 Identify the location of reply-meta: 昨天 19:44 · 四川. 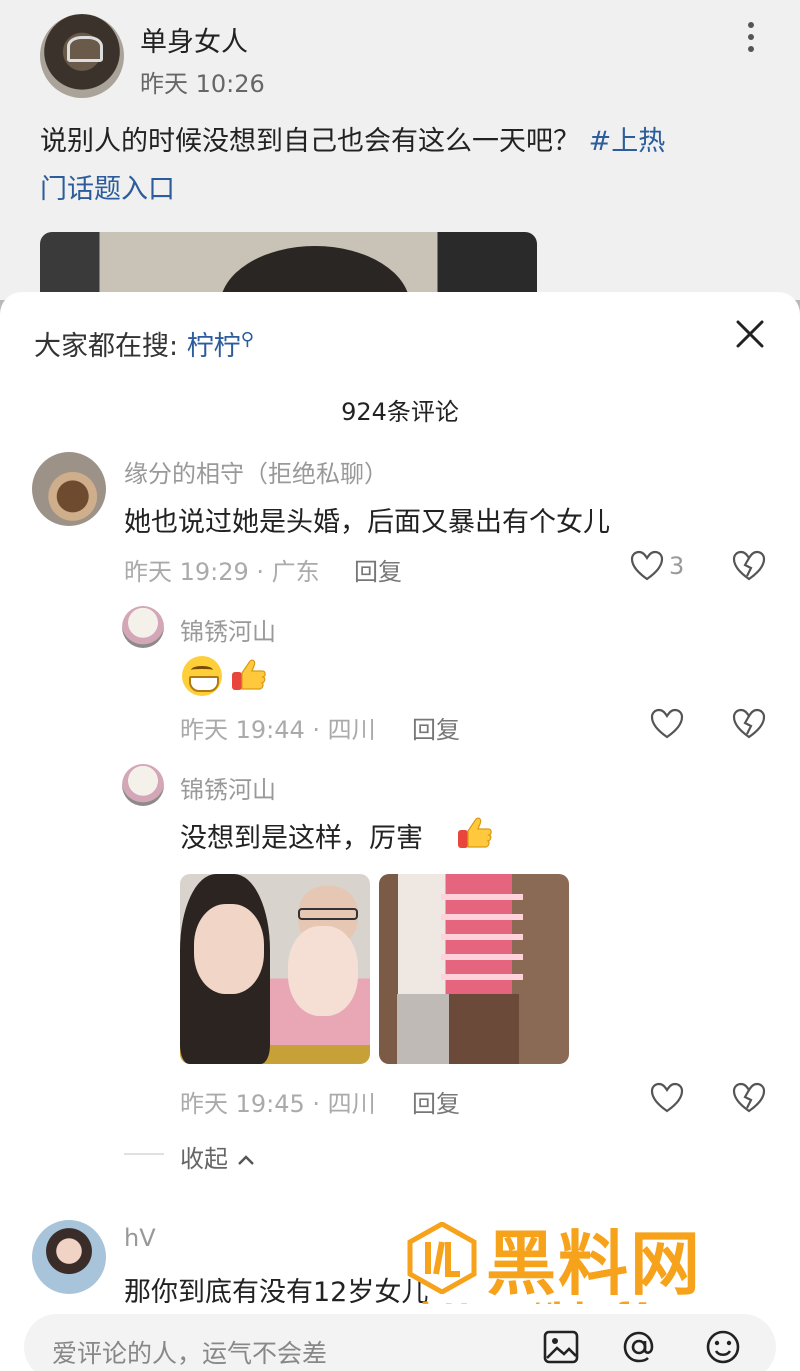
(278, 730).